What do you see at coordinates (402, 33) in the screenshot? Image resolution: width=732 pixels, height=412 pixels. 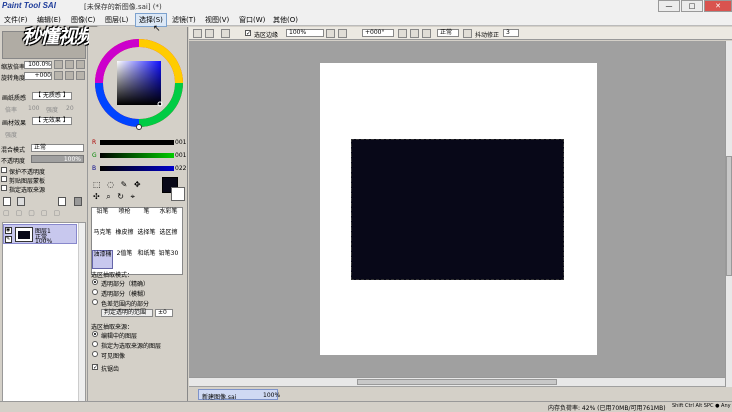 I see `toolbar-rotate-left` at bounding box center [402, 33].